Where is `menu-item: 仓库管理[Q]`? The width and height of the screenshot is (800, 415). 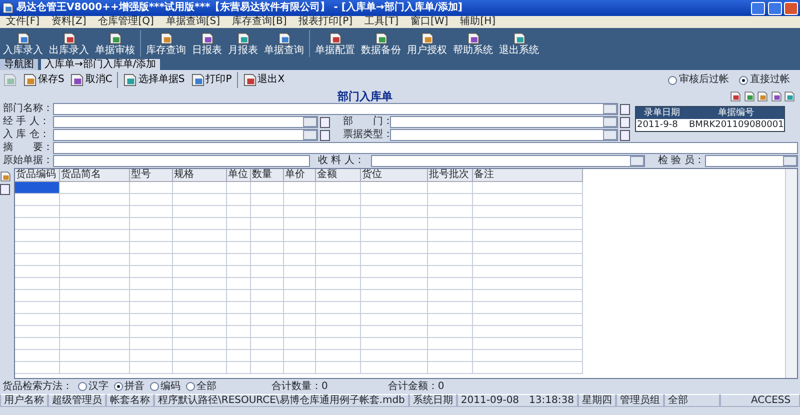
menu-item: 仓库管理[Q] is located at coordinates (126, 22).